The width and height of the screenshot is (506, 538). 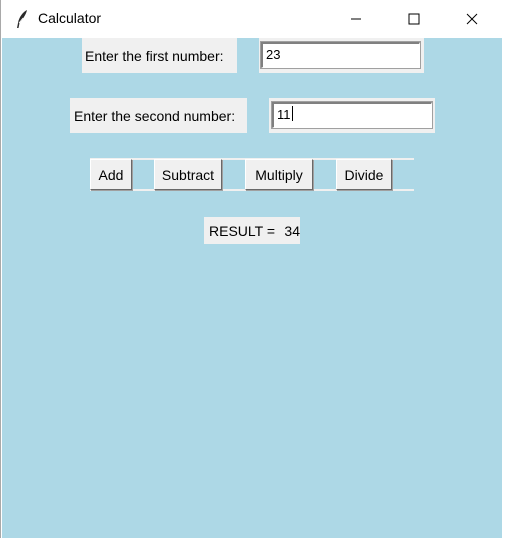 What do you see at coordinates (252, 19) in the screenshot?
I see `title-bar: Calculator` at bounding box center [252, 19].